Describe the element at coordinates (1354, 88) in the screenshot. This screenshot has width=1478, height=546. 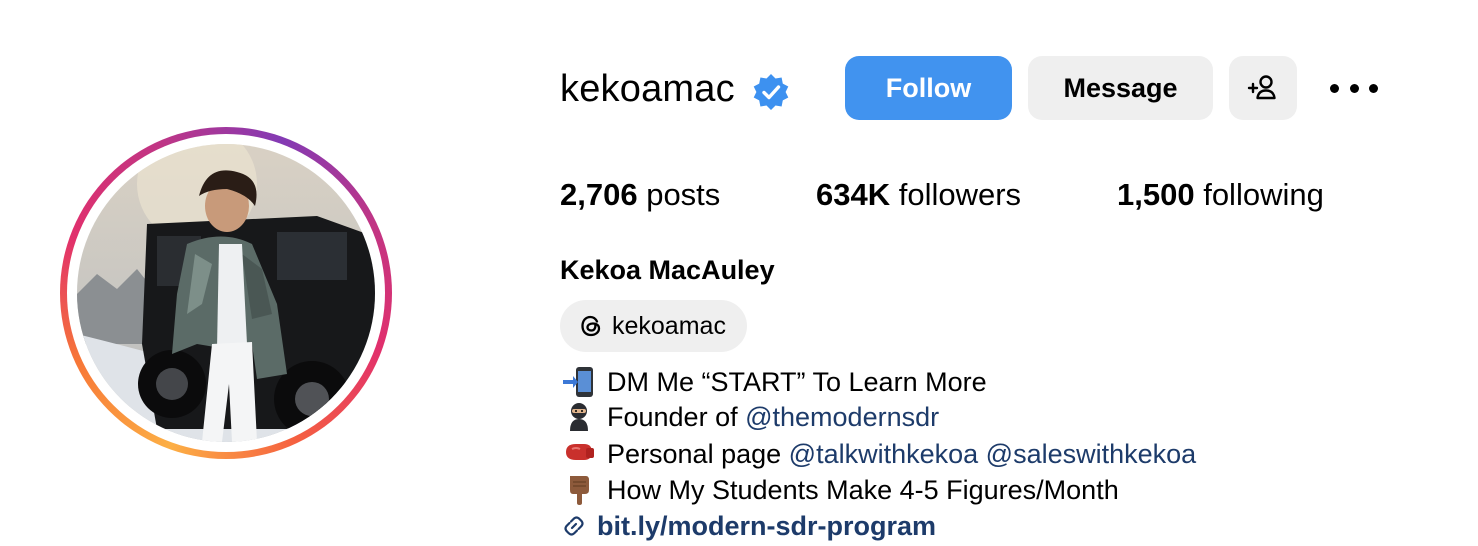
I see `more-options-icon` at that location.